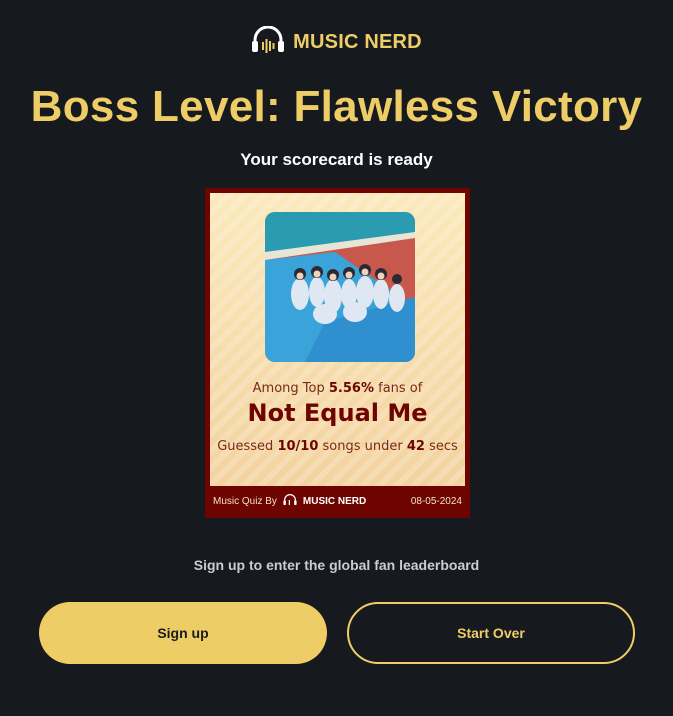 Image resolution: width=673 pixels, height=716 pixels. What do you see at coordinates (334, 501) in the screenshot?
I see `footer-brand: MUSIC NERD` at bounding box center [334, 501].